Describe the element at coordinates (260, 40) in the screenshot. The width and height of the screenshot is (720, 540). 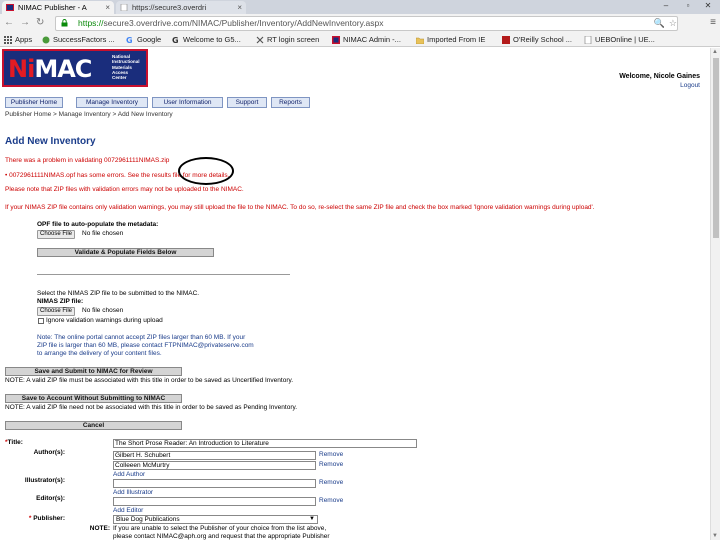
I see `rt-icon` at that location.